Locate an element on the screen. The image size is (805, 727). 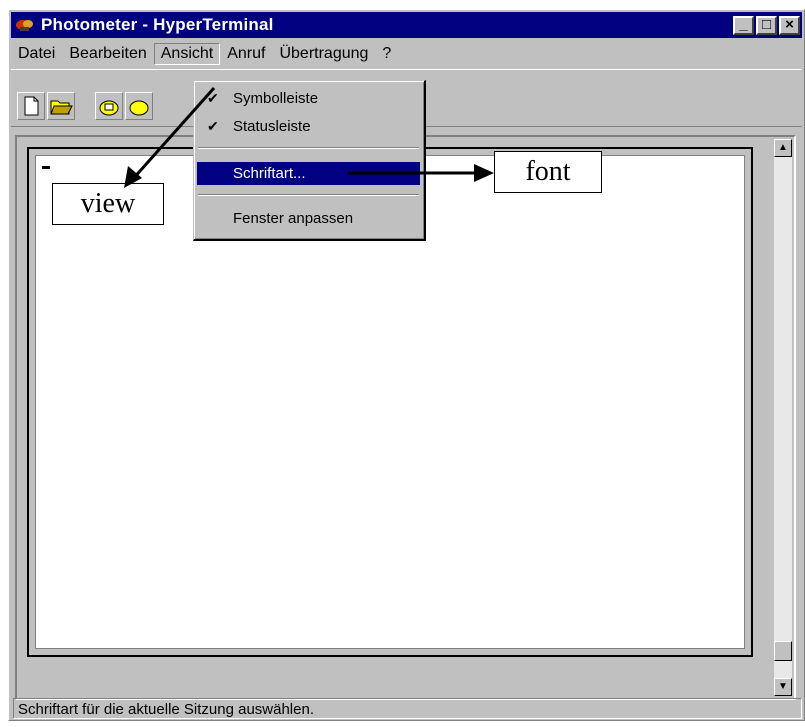
close-button: × is located at coordinates (789, 25).